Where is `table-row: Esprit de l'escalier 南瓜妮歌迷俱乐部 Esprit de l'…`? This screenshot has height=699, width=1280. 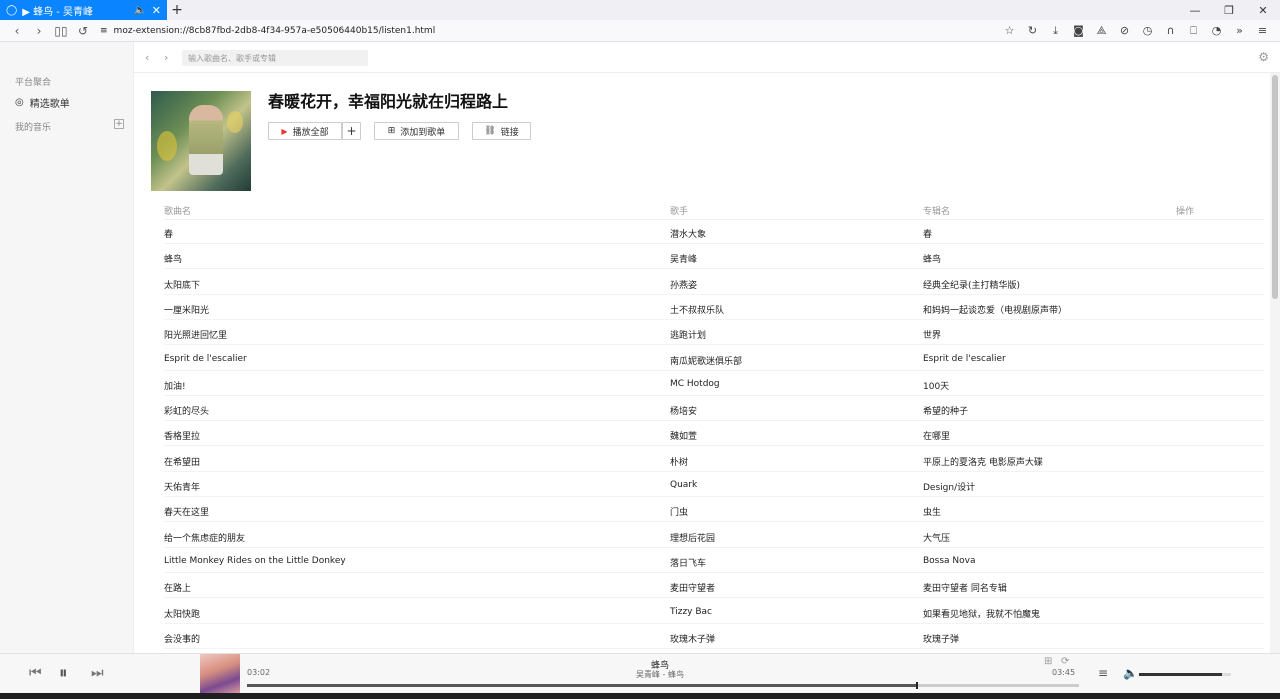
table-row: Esprit de l'escalier 南瓜妮歌迷俱乐部 Esprit de l'… is located at coordinates (714, 358).